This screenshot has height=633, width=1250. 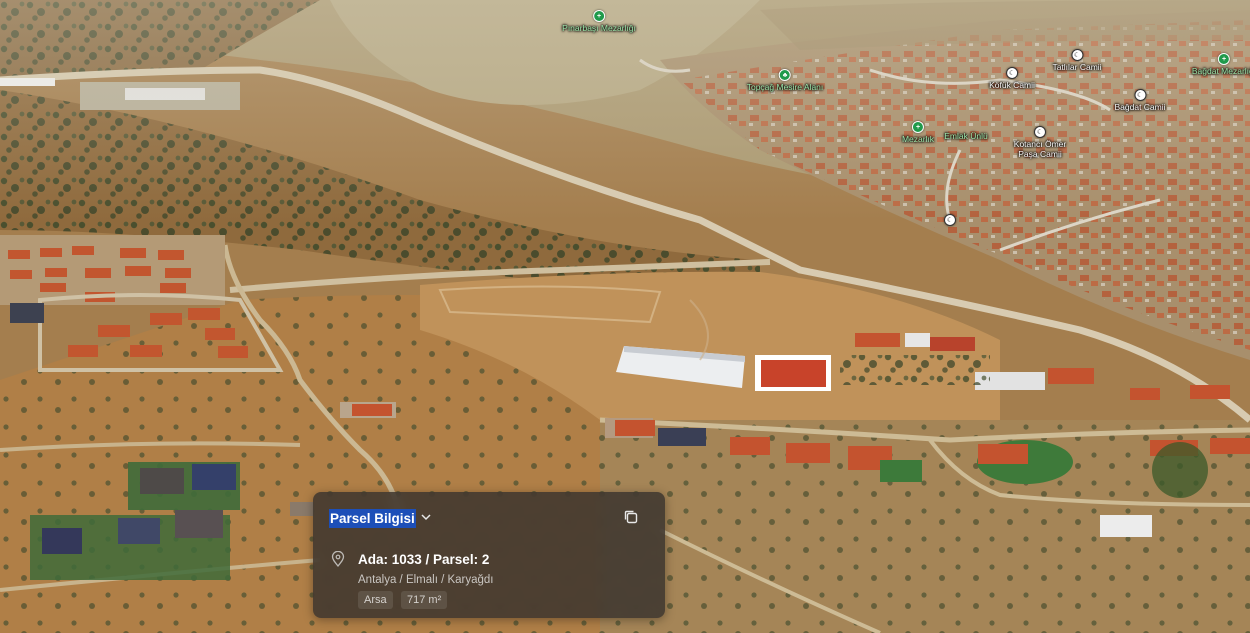 I want to click on land-type-badge: Arsa, so click(x=375, y=600).